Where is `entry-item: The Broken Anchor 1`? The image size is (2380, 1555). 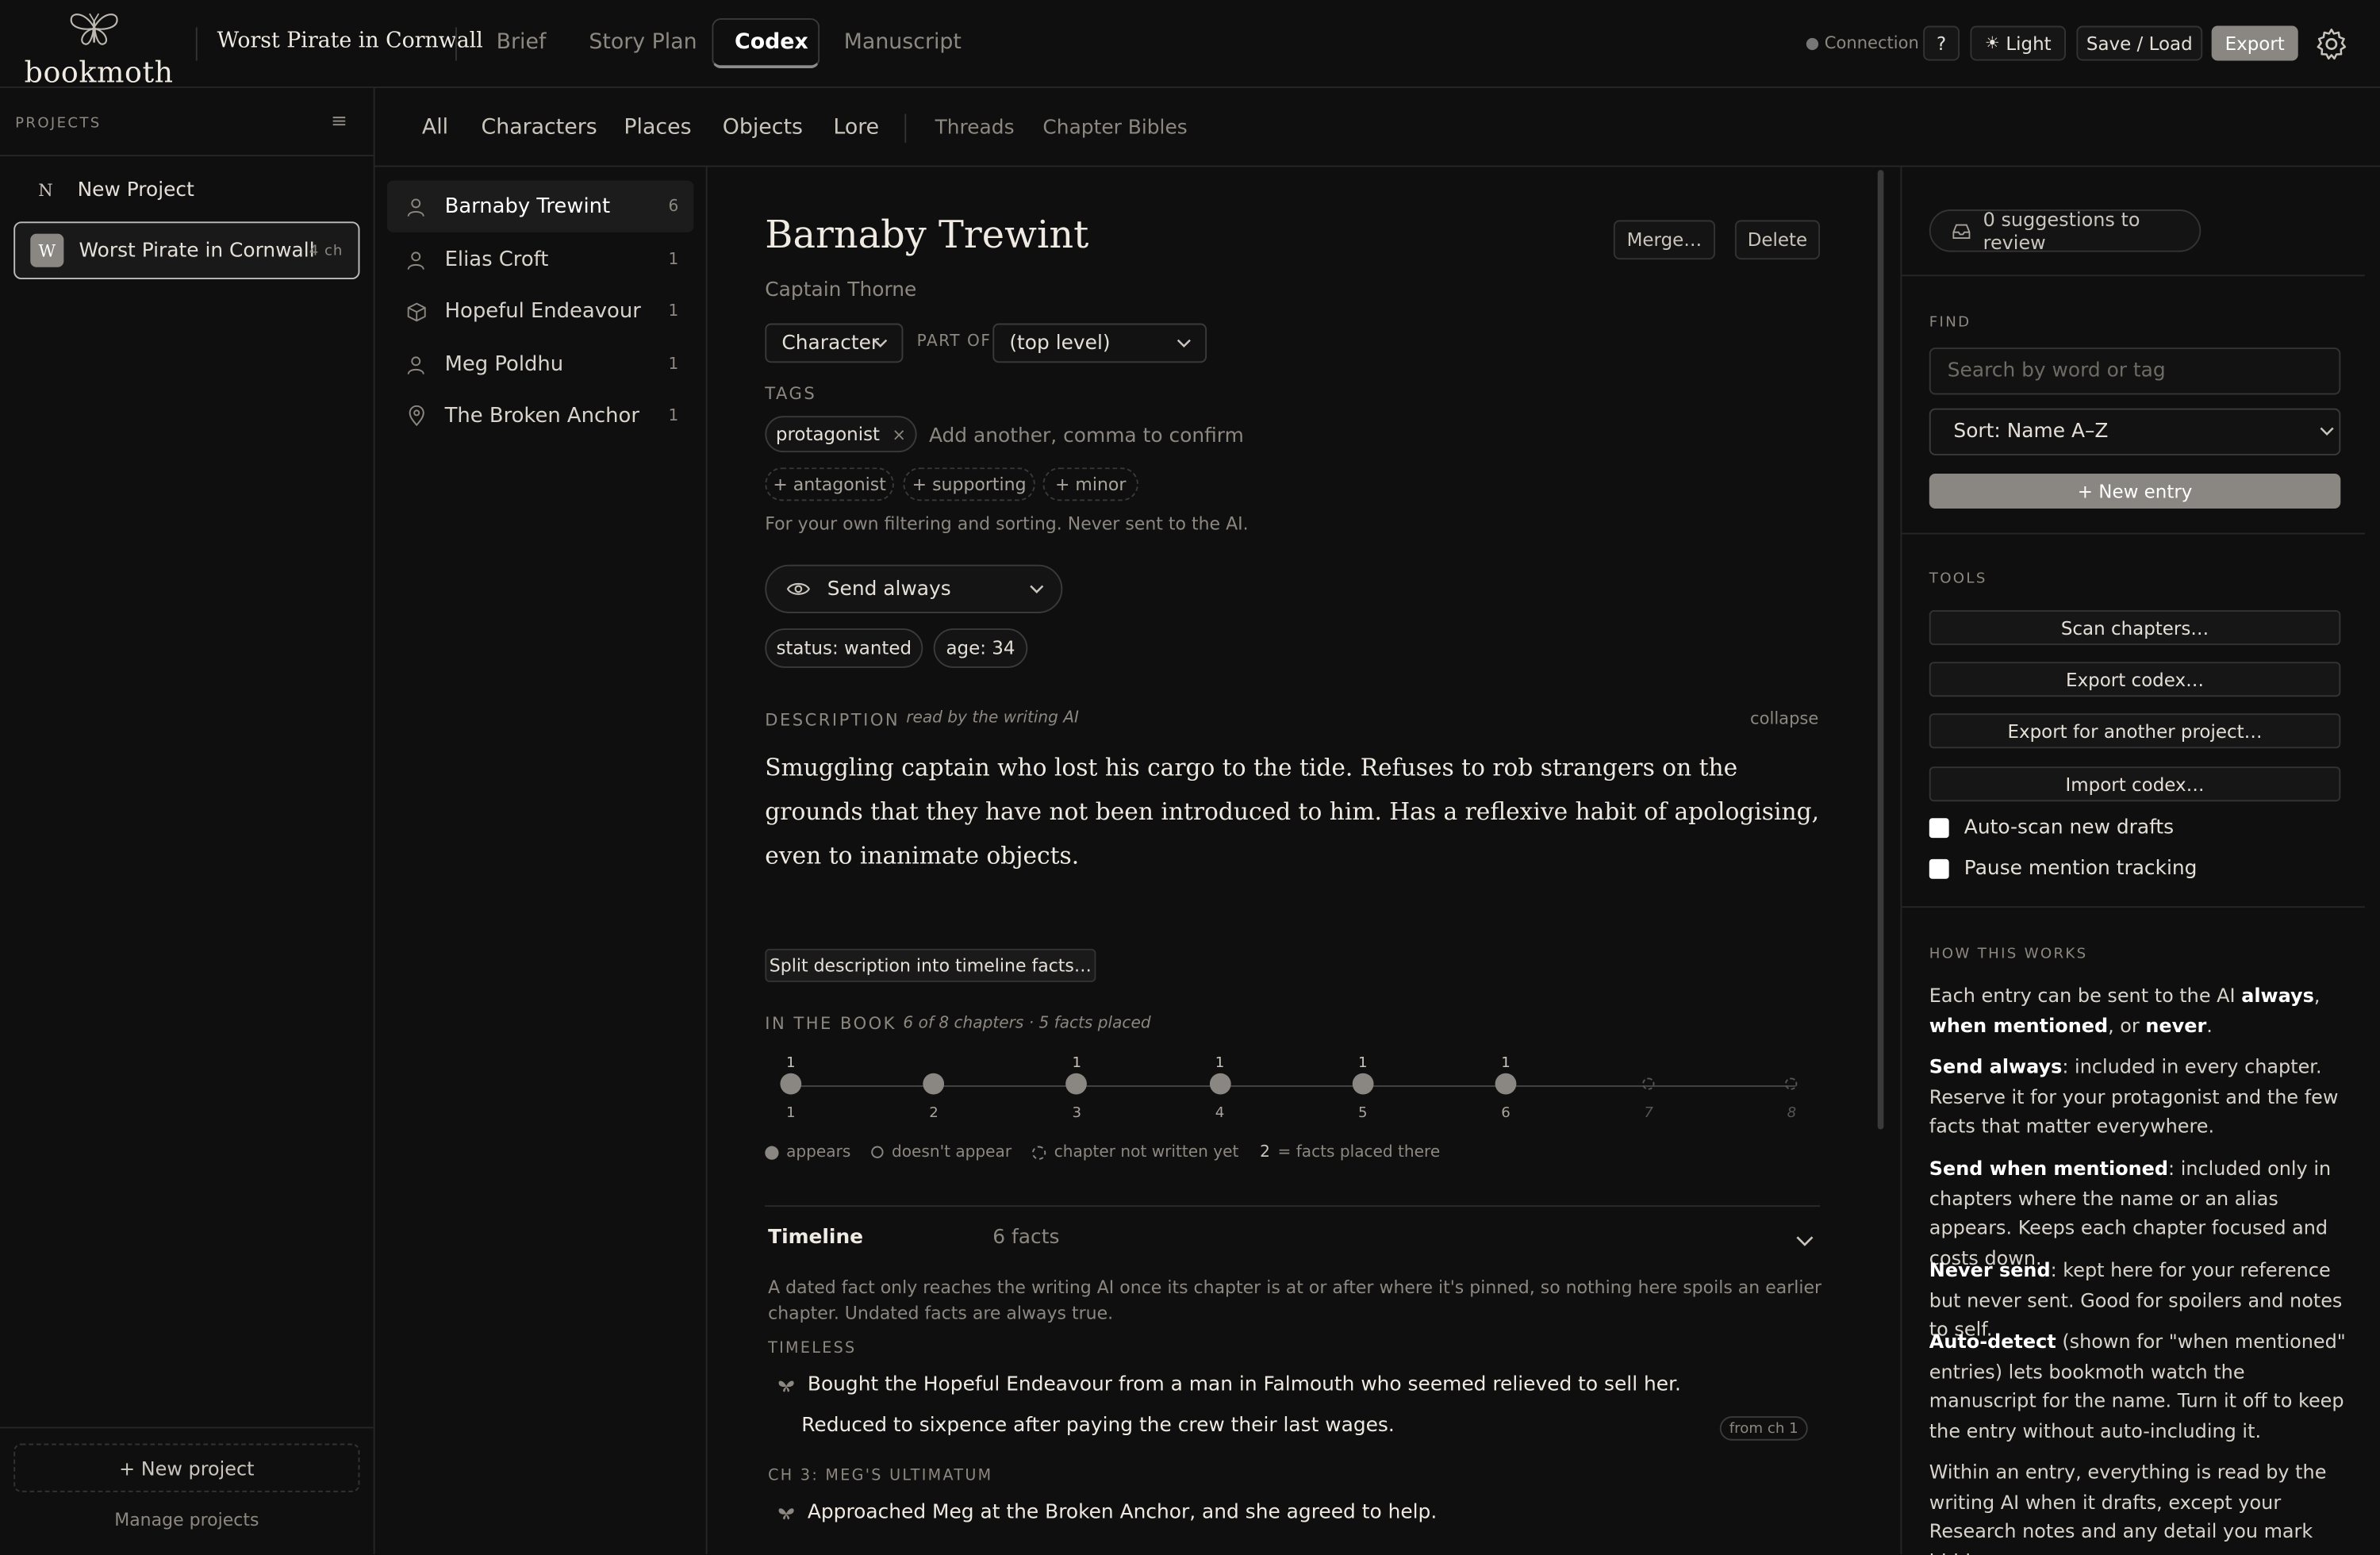 entry-item: The Broken Anchor 1 is located at coordinates (540, 416).